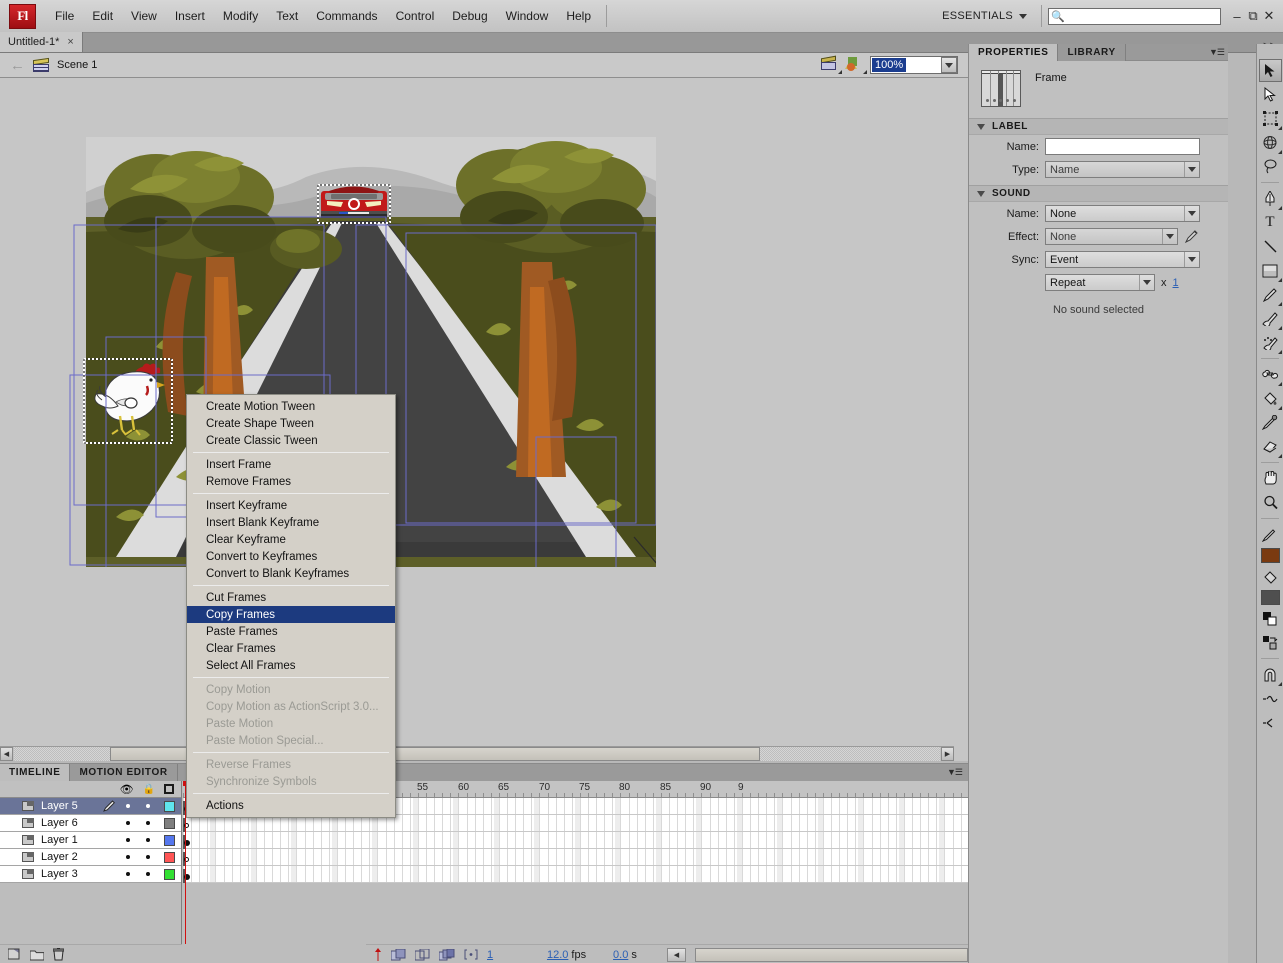  I want to click on smooth-icon, so click(1270, 698).